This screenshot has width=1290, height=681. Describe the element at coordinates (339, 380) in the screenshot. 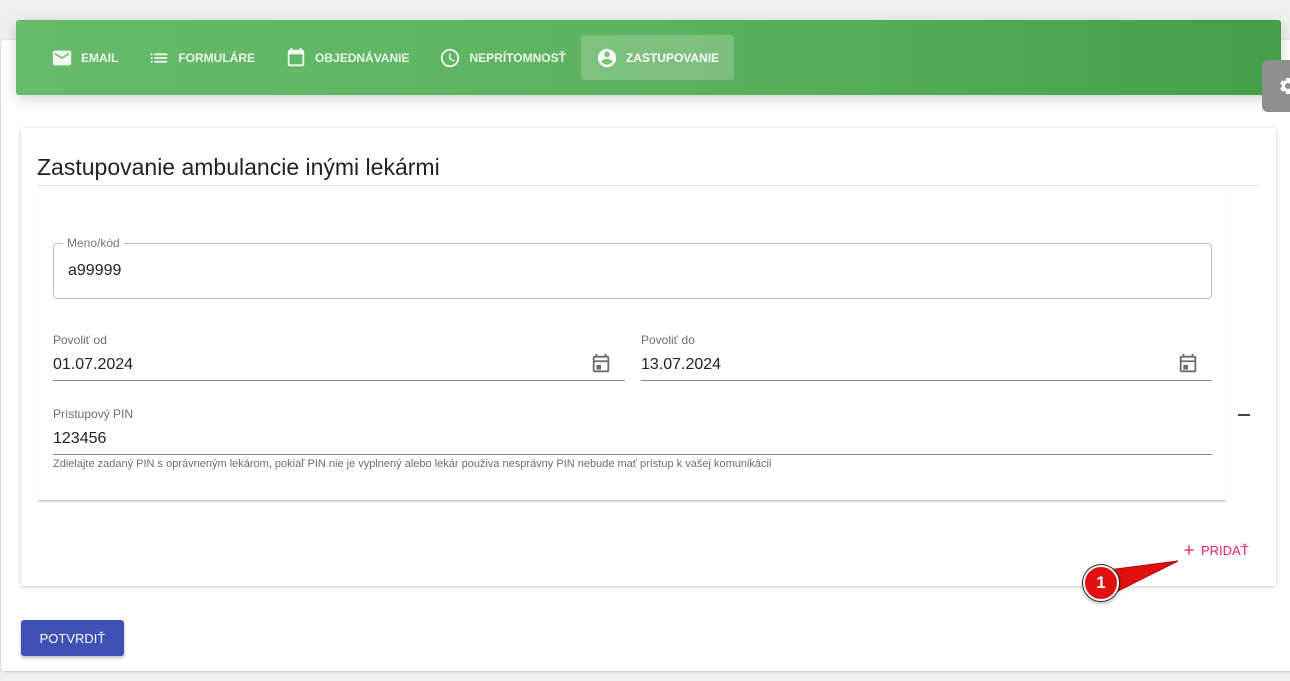

I see `date-from-underline` at that location.